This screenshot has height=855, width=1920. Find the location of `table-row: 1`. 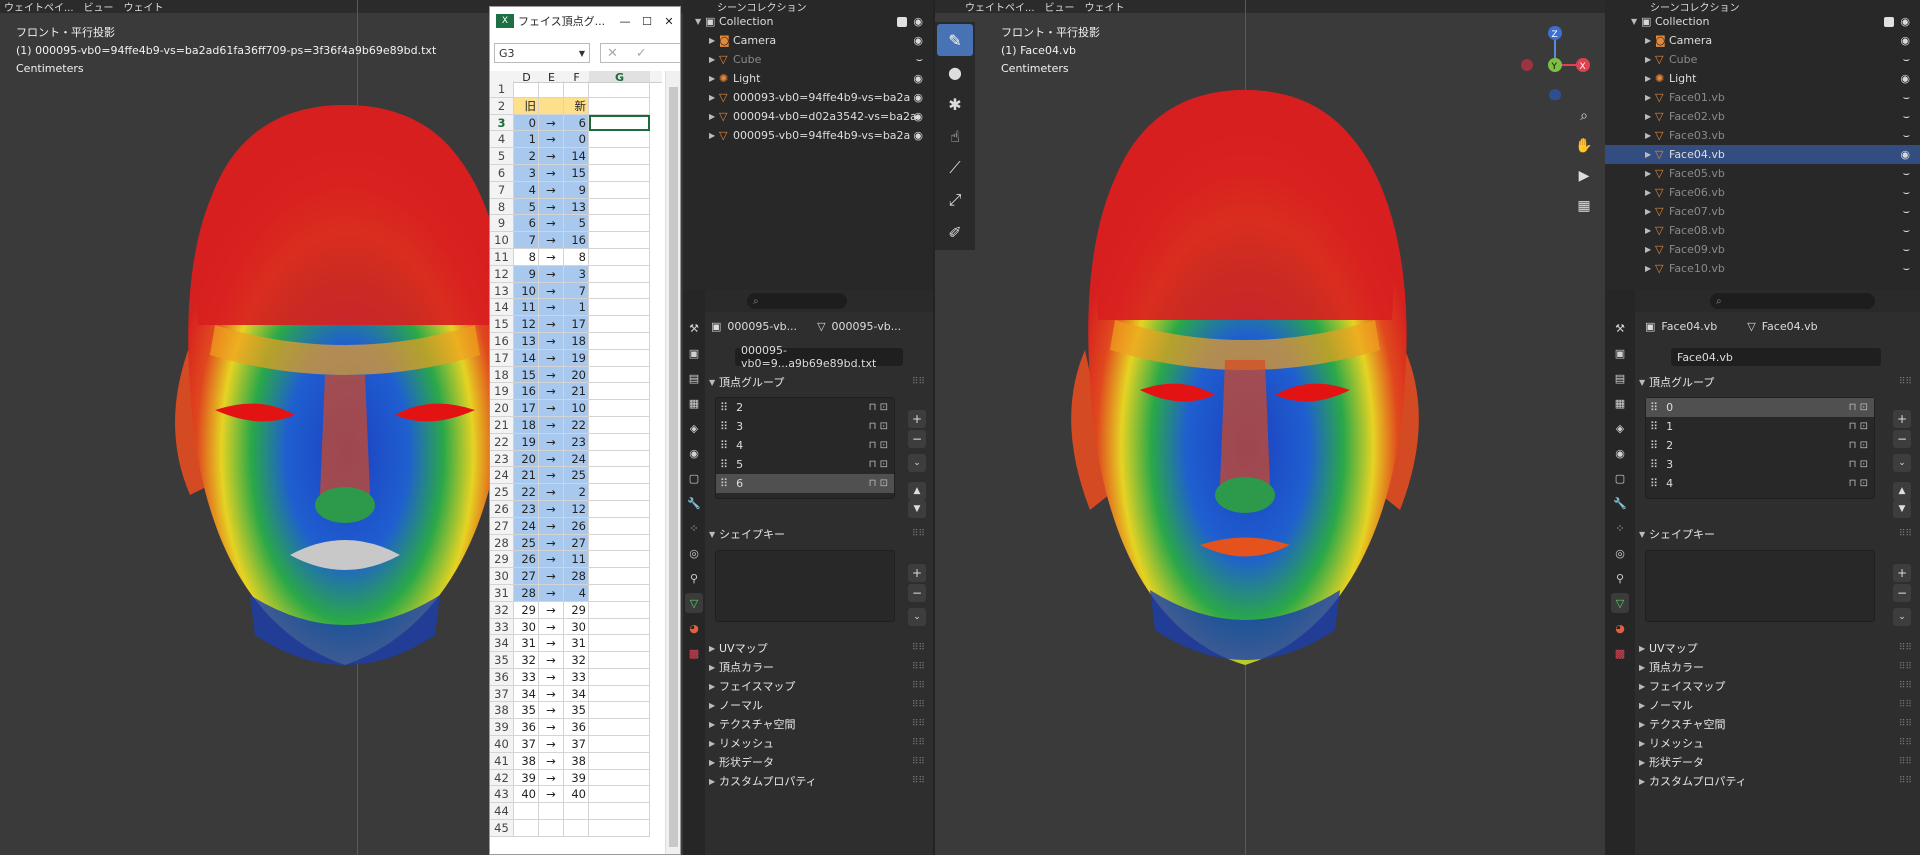

table-row: 1 is located at coordinates (576, 89).